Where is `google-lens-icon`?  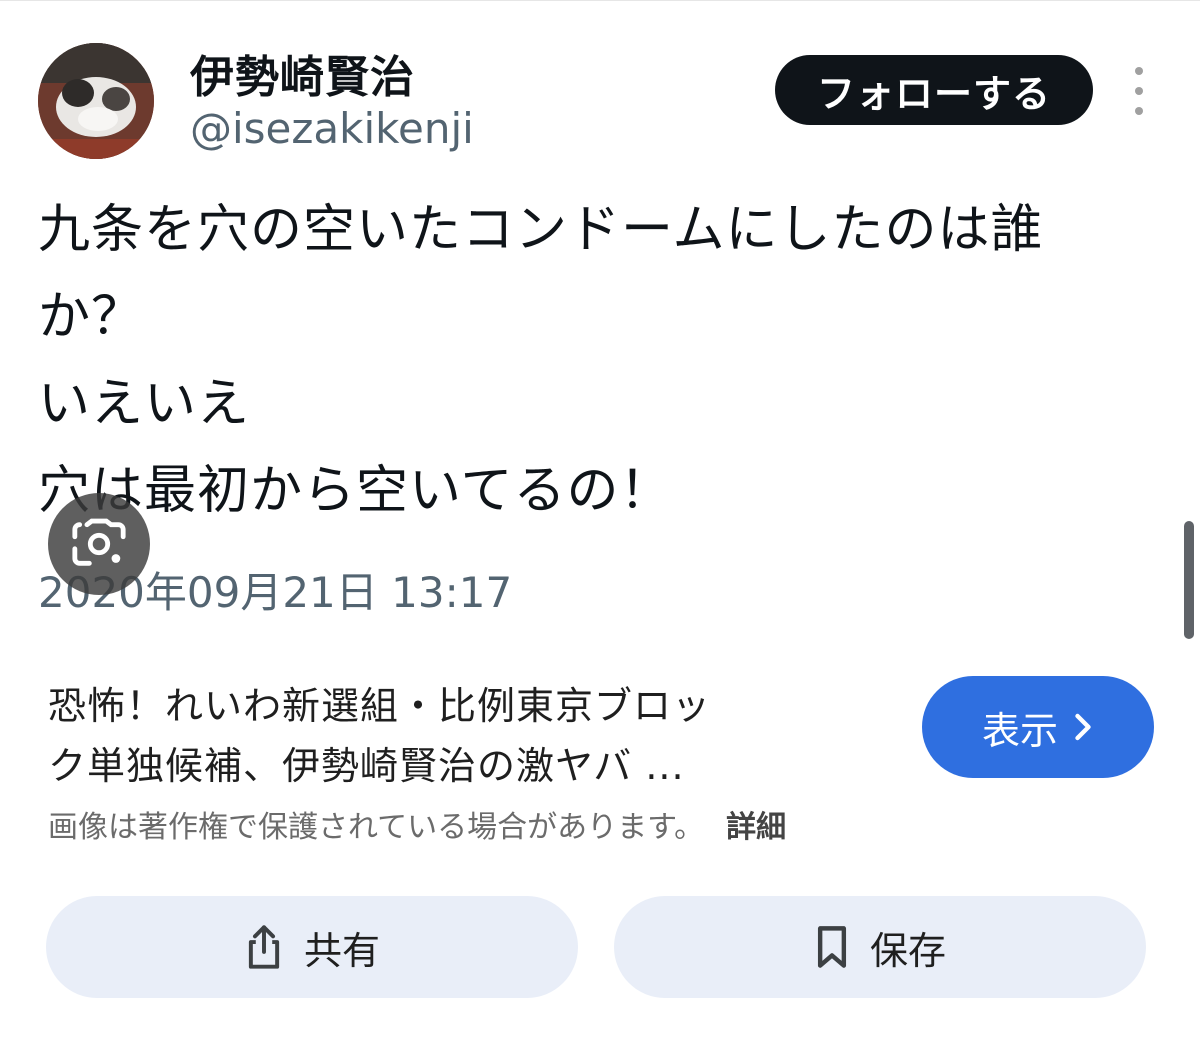
google-lens-icon is located at coordinates (99, 544).